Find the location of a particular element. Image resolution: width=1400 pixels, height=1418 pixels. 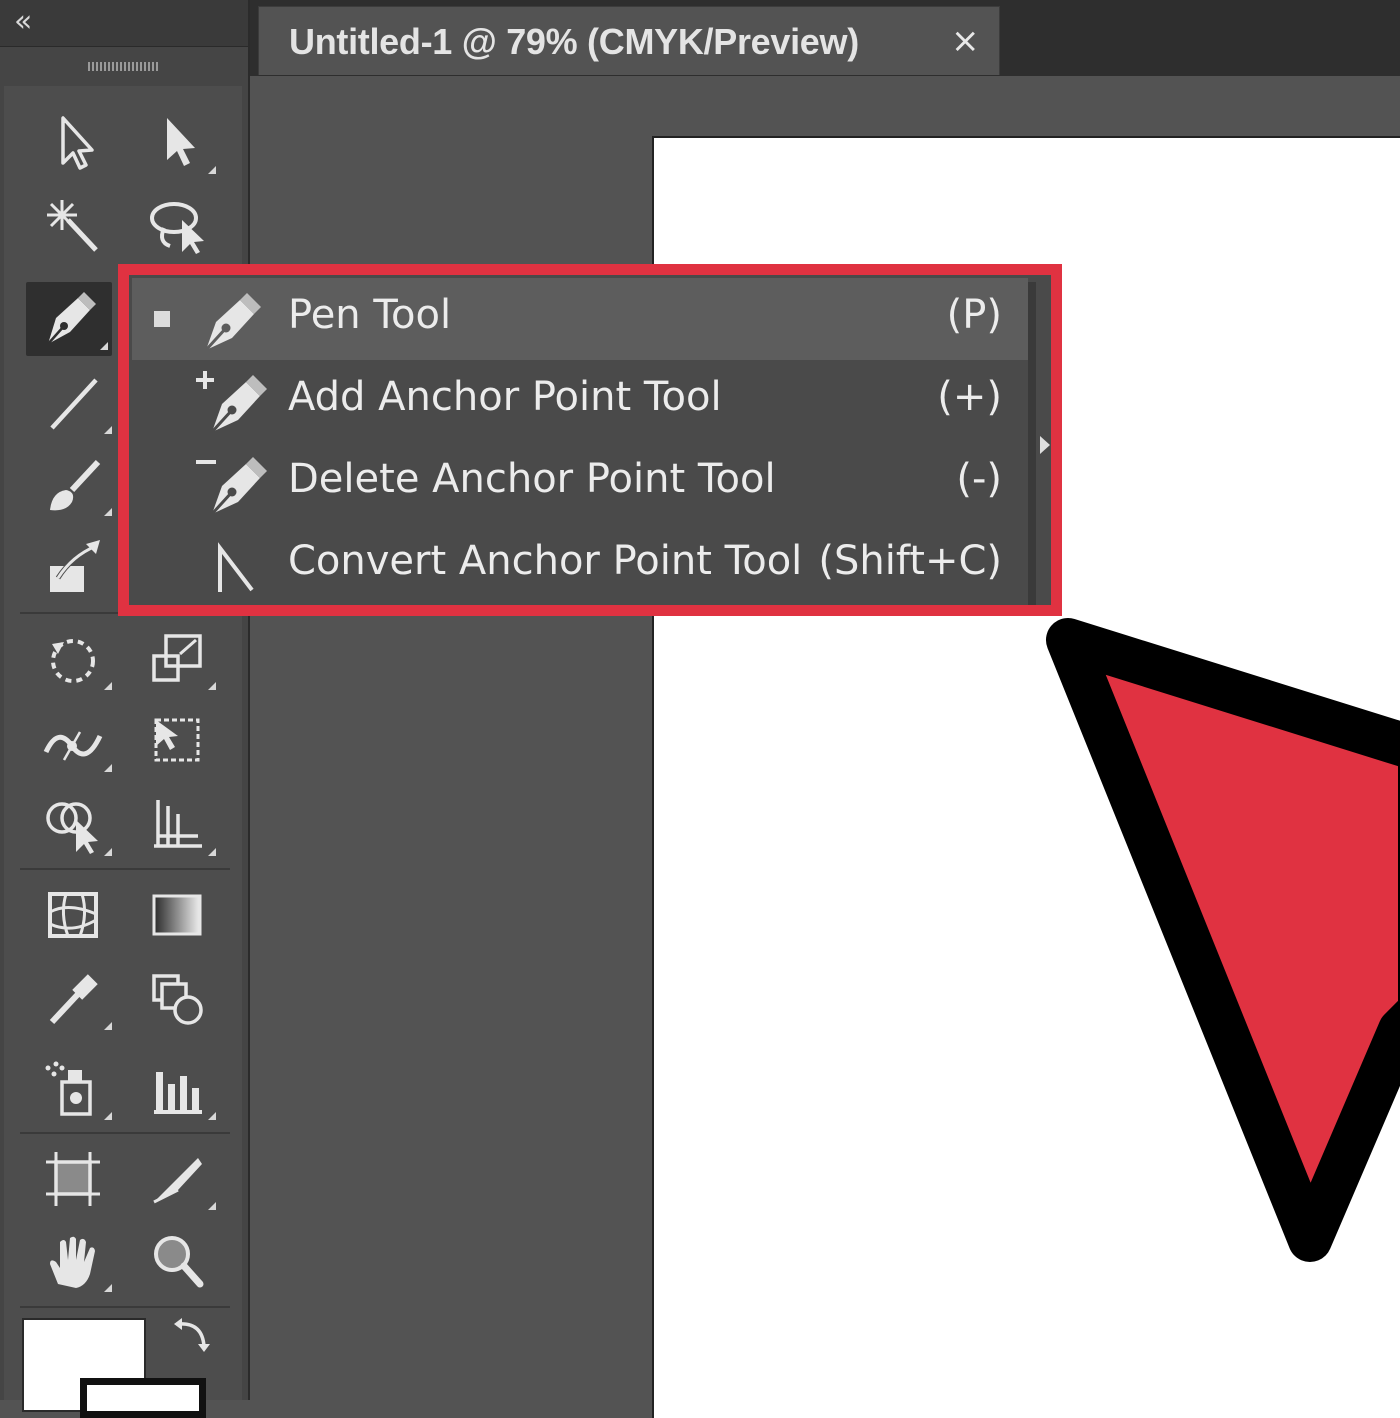

shape-builder-icon is located at coordinates (72, 828).